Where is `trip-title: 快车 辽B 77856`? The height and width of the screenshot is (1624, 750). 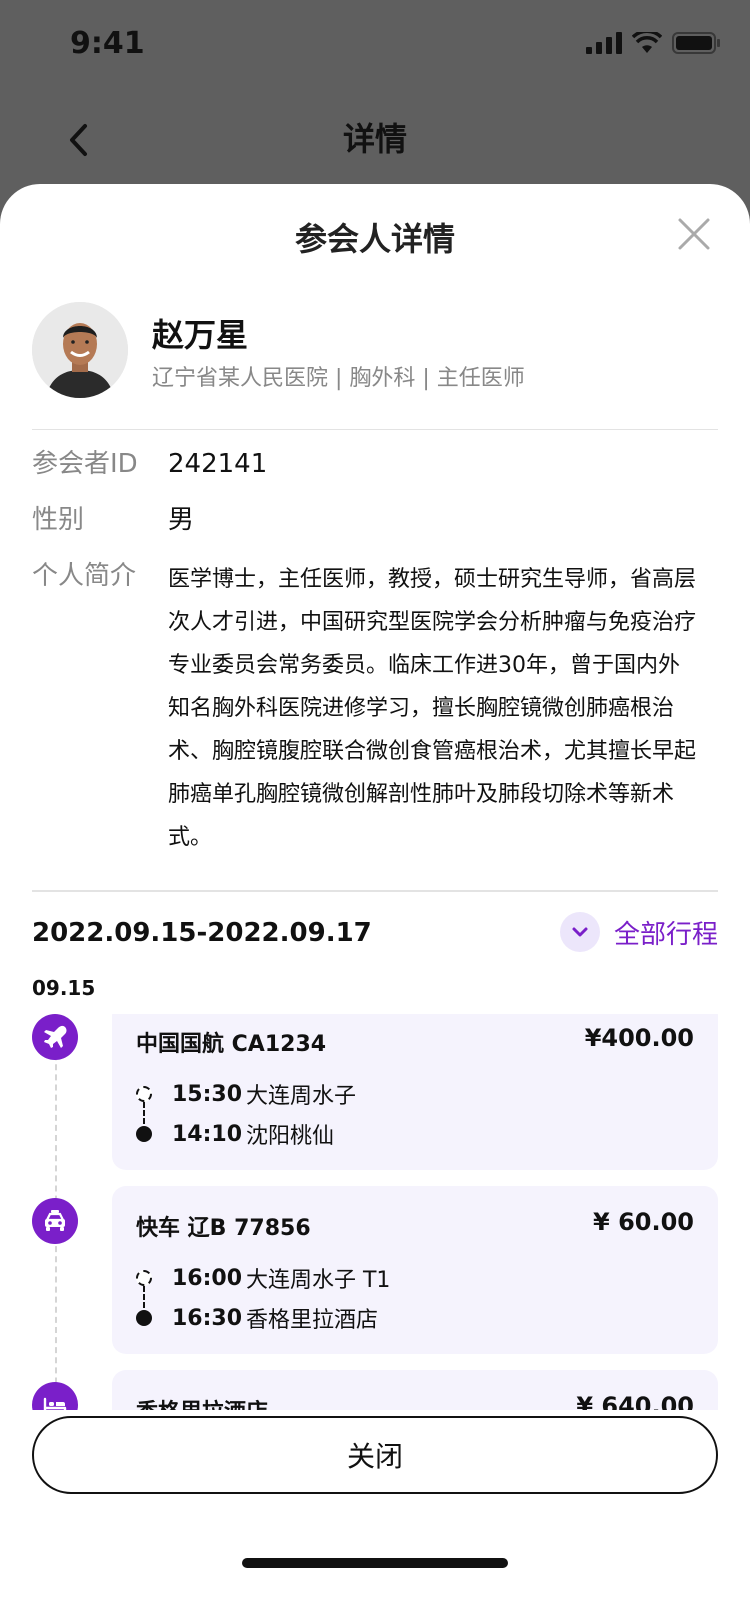
trip-title: 快车 辽B 77856 is located at coordinates (223, 1228).